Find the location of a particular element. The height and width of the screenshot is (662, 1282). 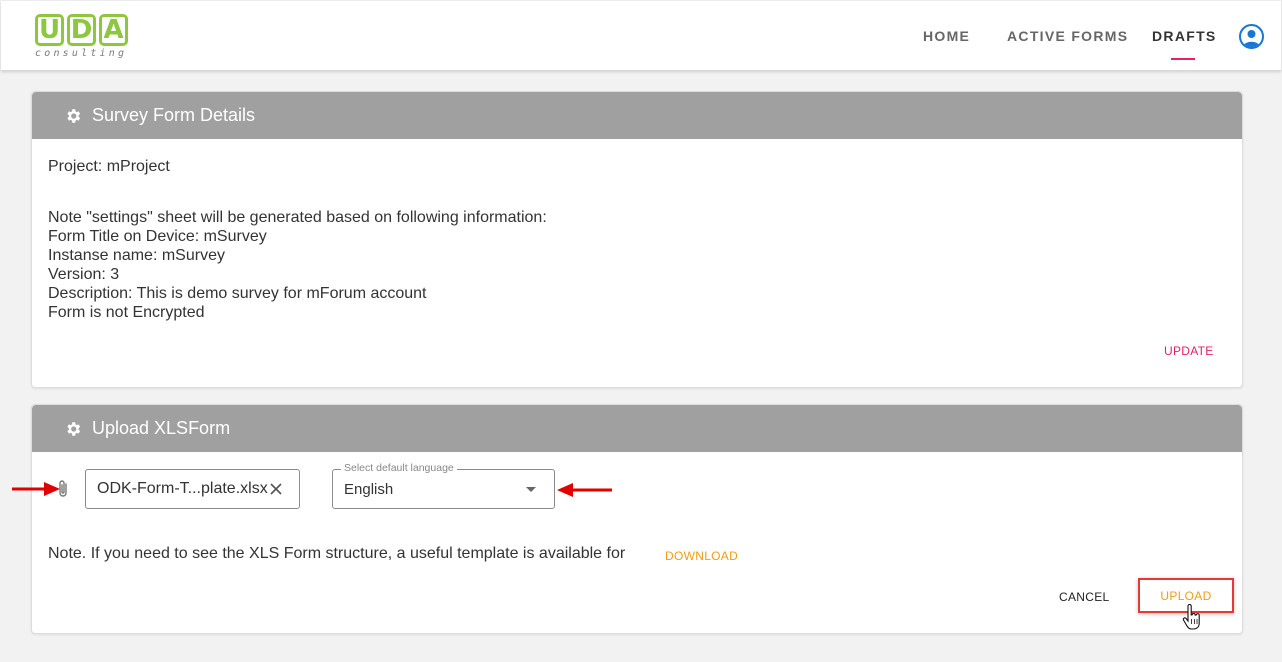

form-title-line: Form Title on Device: mSurvey is located at coordinates (157, 236).